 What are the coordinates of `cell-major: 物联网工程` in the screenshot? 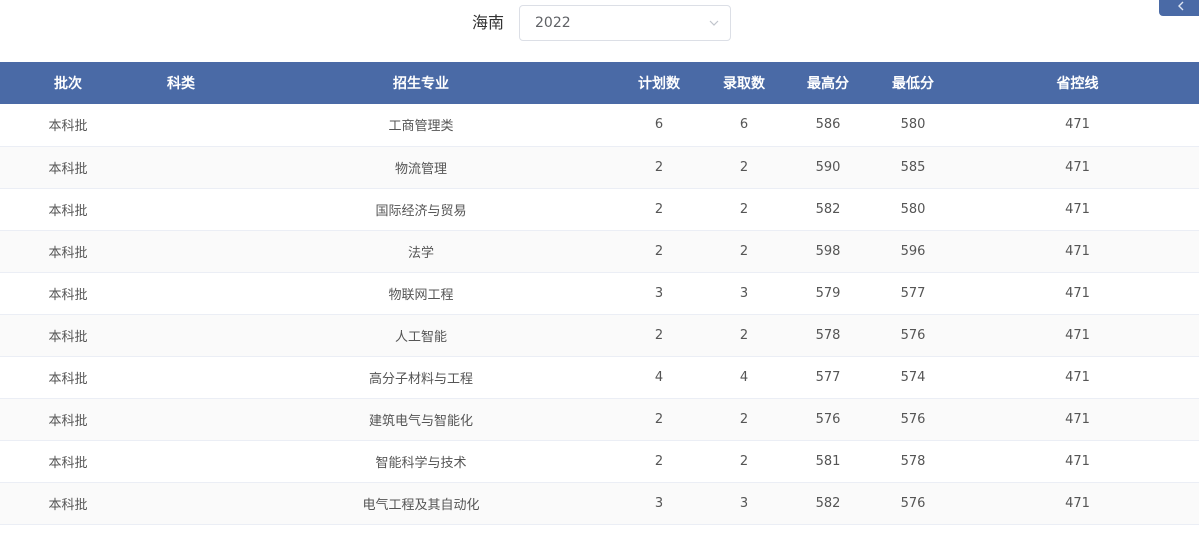 It's located at (421, 295).